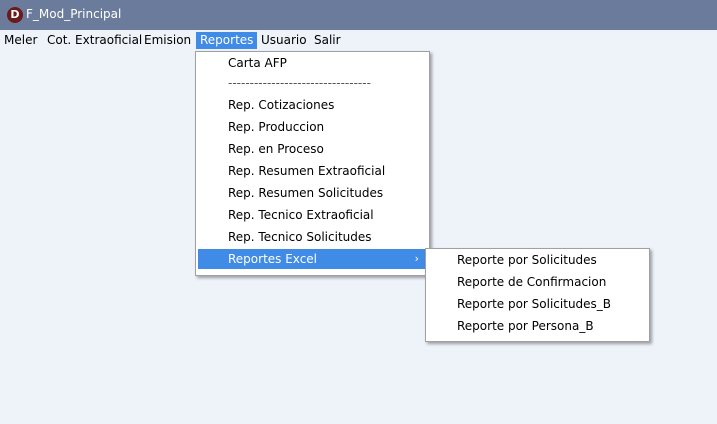 The height and width of the screenshot is (424, 717). What do you see at coordinates (312, 63) in the screenshot?
I see `menu-item-carta-afp: Carta AFP` at bounding box center [312, 63].